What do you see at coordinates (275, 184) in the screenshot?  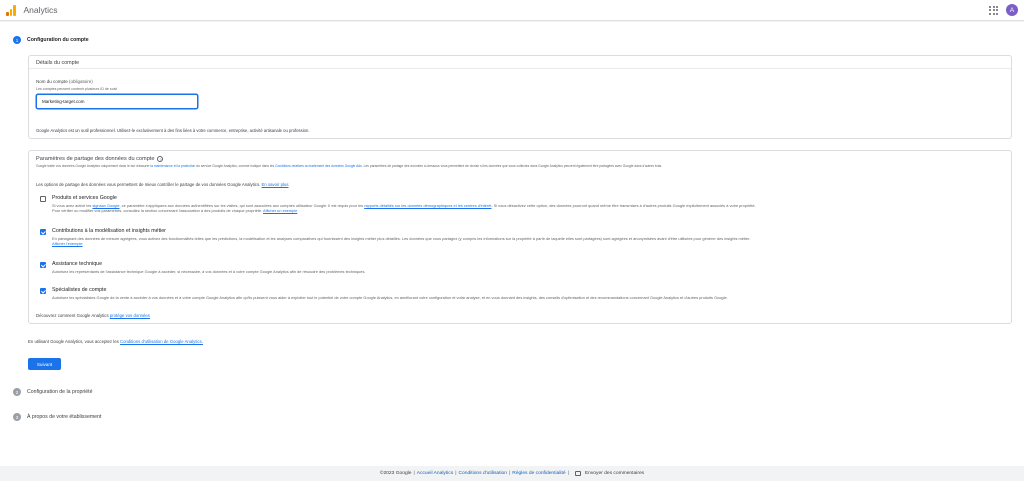 I see `learn-more-link: En savoir plus` at bounding box center [275, 184].